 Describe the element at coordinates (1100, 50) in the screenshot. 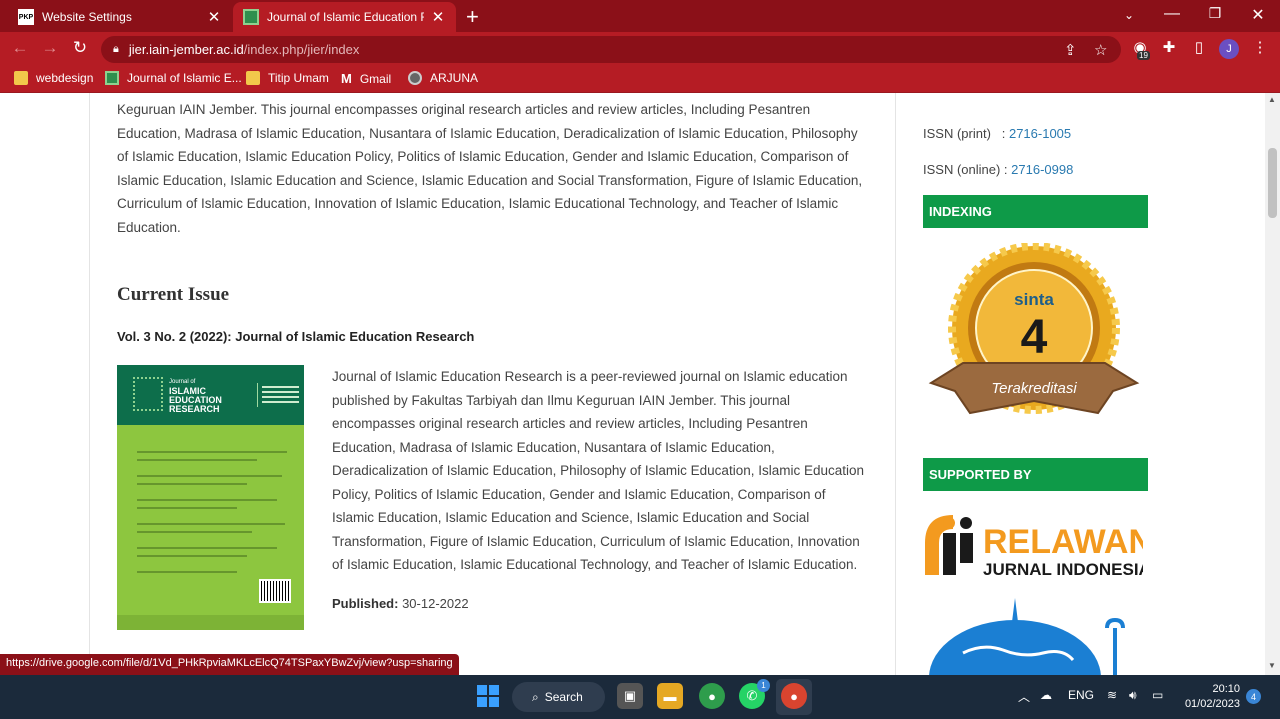

I see `bookmark-star-icon: ☆` at that location.